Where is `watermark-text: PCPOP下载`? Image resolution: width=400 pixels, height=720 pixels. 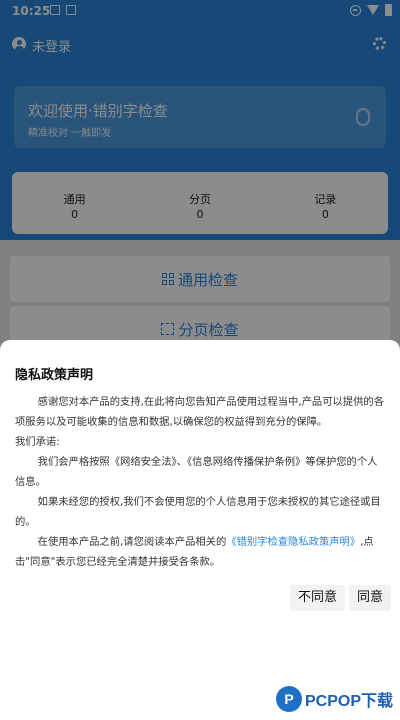 watermark-text: PCPOP下载 is located at coordinates (349, 701).